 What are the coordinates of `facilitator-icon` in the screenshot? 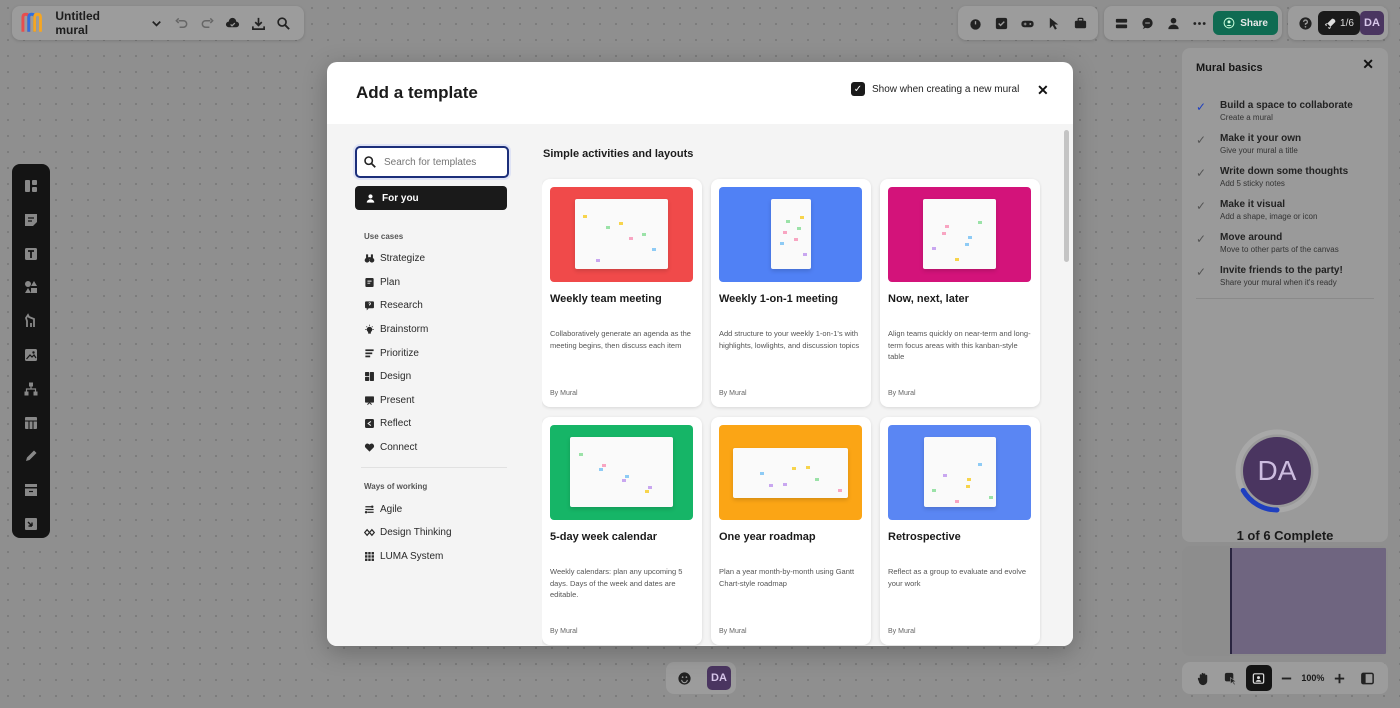 It's located at (1258, 678).